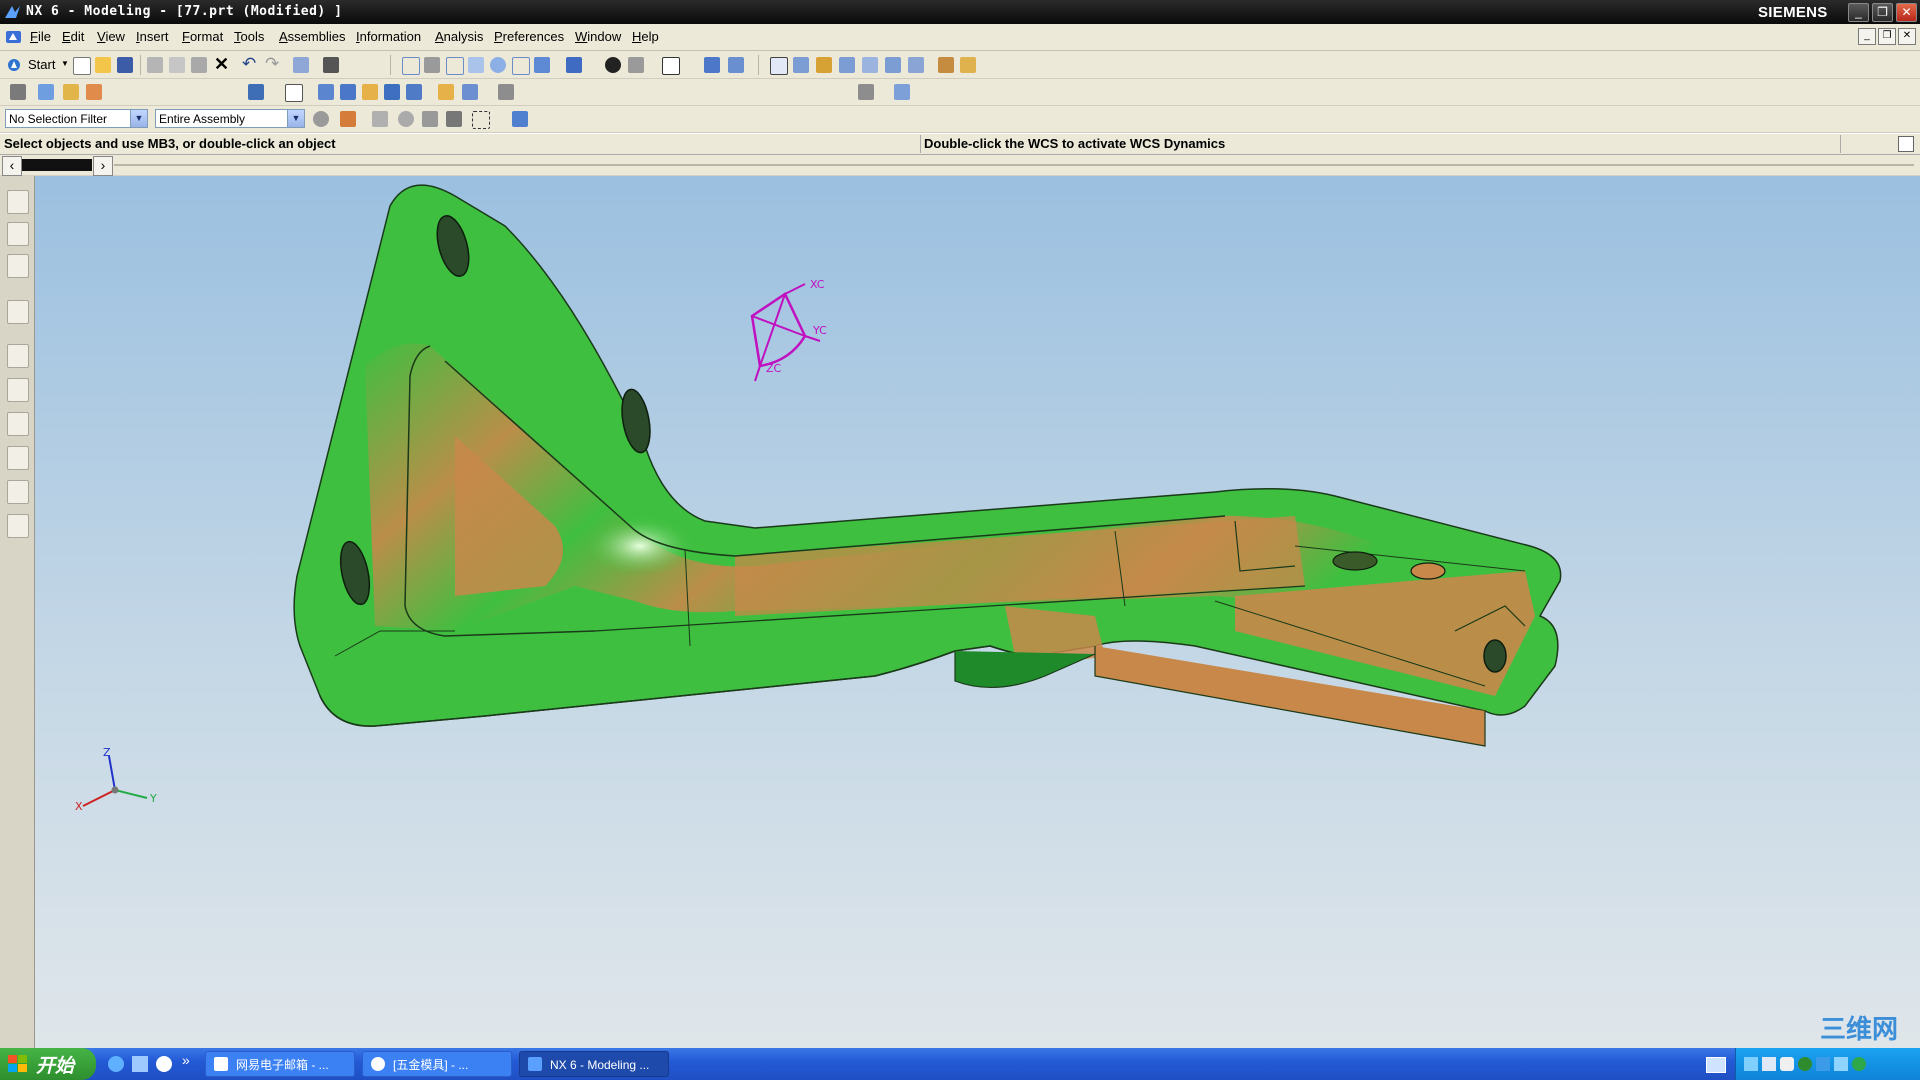 The image size is (1920, 1080). Describe the element at coordinates (249, 64) in the screenshot. I see `undo-icon: ↶` at that location.